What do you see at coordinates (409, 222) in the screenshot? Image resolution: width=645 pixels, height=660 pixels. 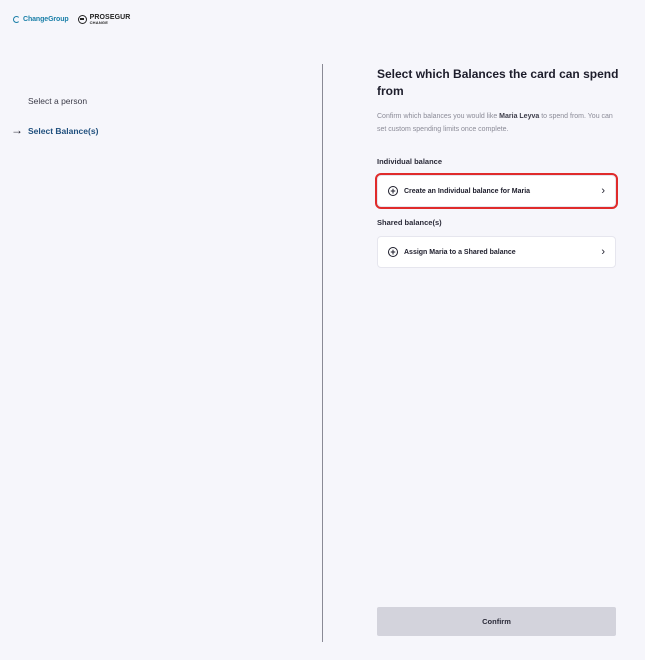 I see `shared-balances-heading: Shared balance(s)` at bounding box center [409, 222].